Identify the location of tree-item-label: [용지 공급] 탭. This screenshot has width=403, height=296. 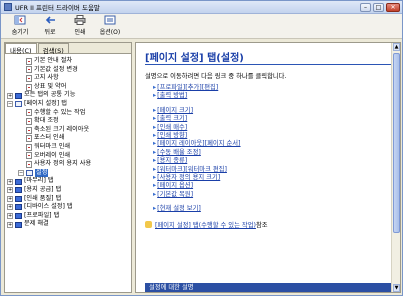
(43, 189).